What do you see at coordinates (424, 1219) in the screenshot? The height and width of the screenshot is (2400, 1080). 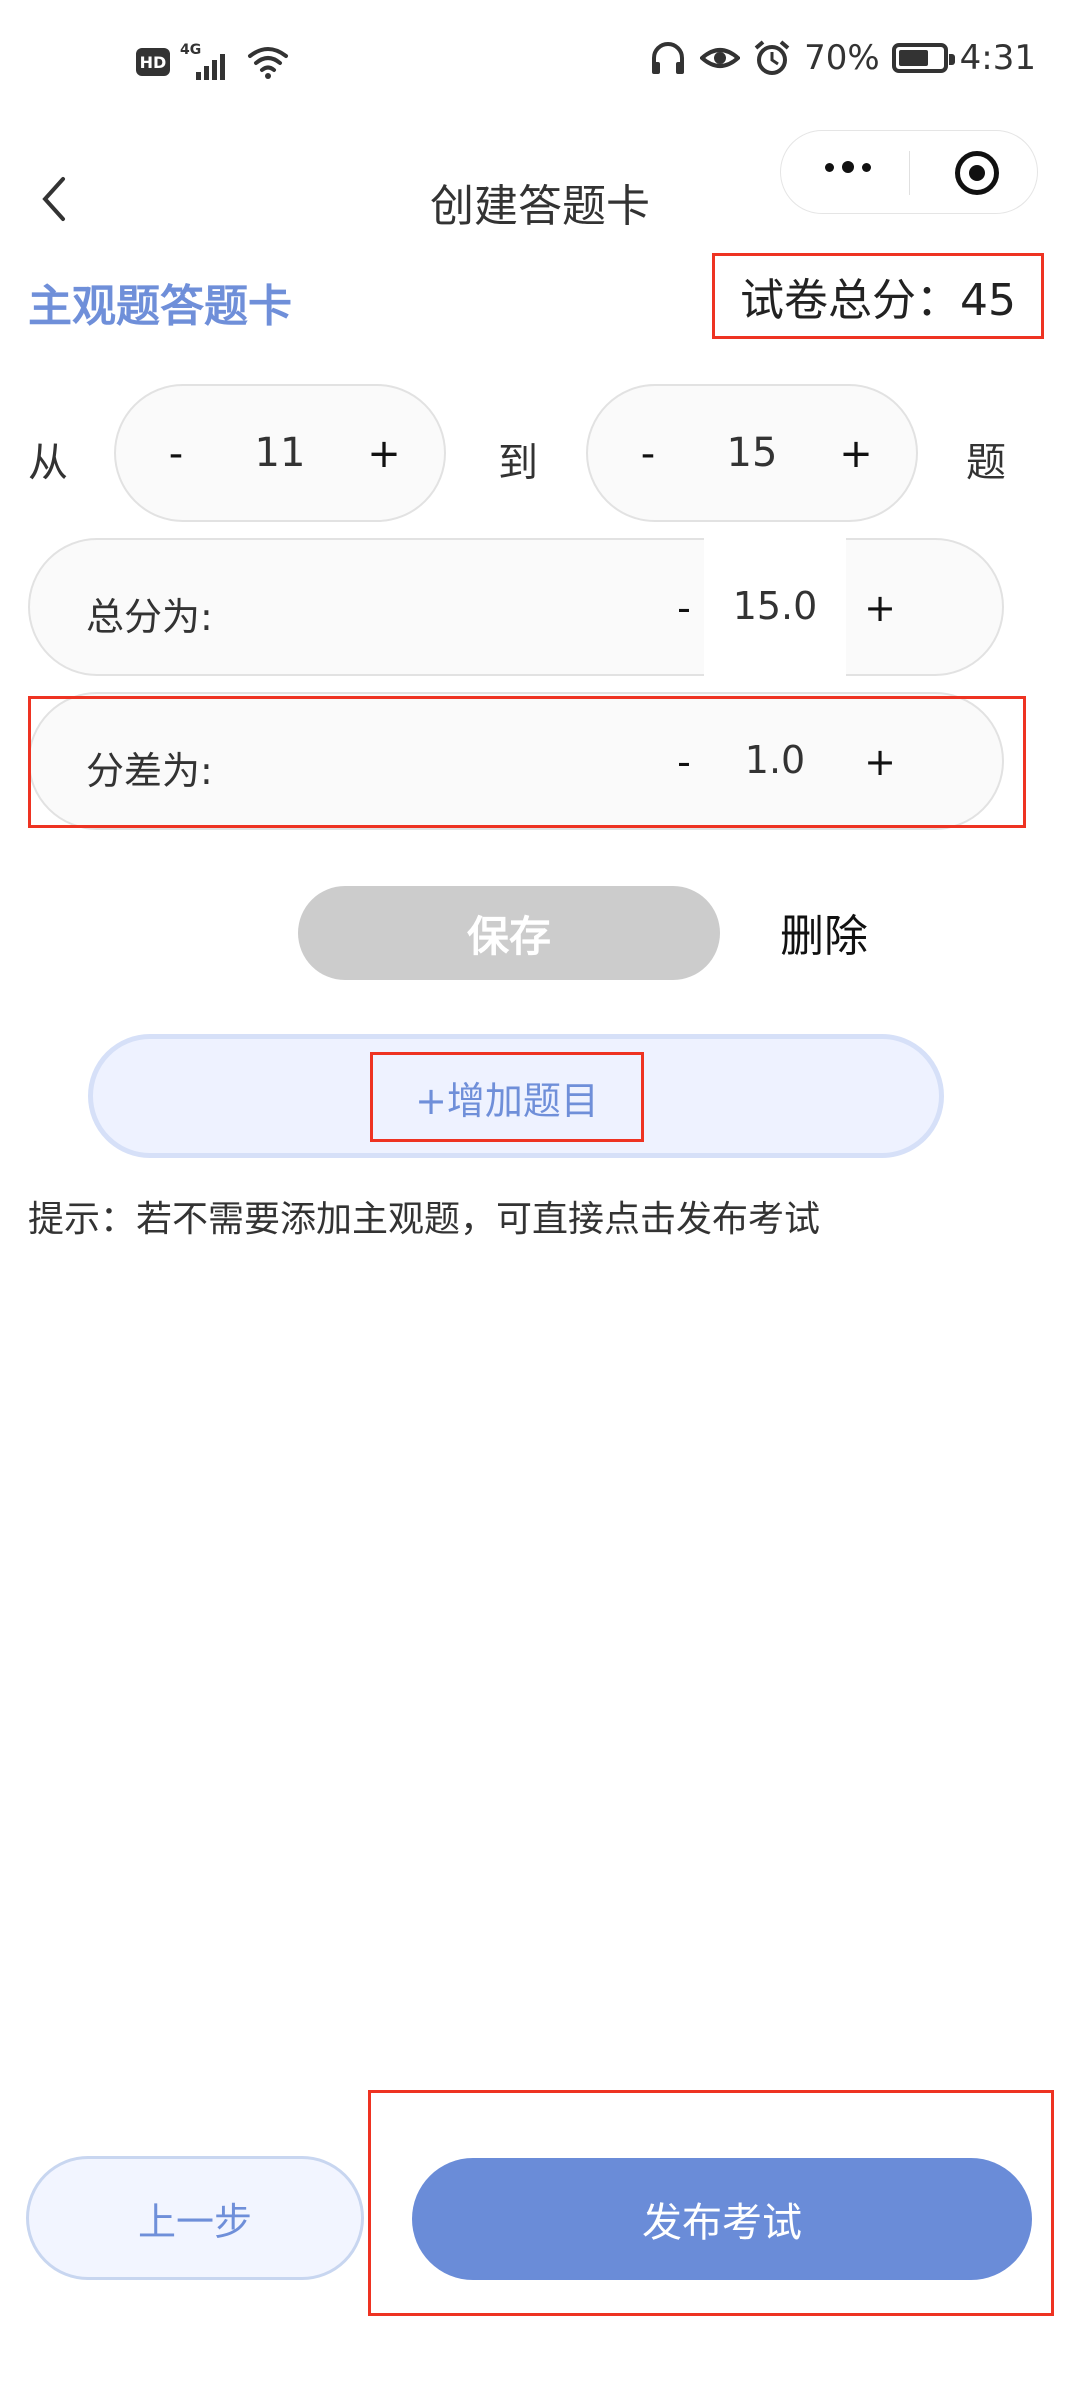 I see `tip-text: 提示：若不需要添加主观题，可直接点击发布考试` at bounding box center [424, 1219].